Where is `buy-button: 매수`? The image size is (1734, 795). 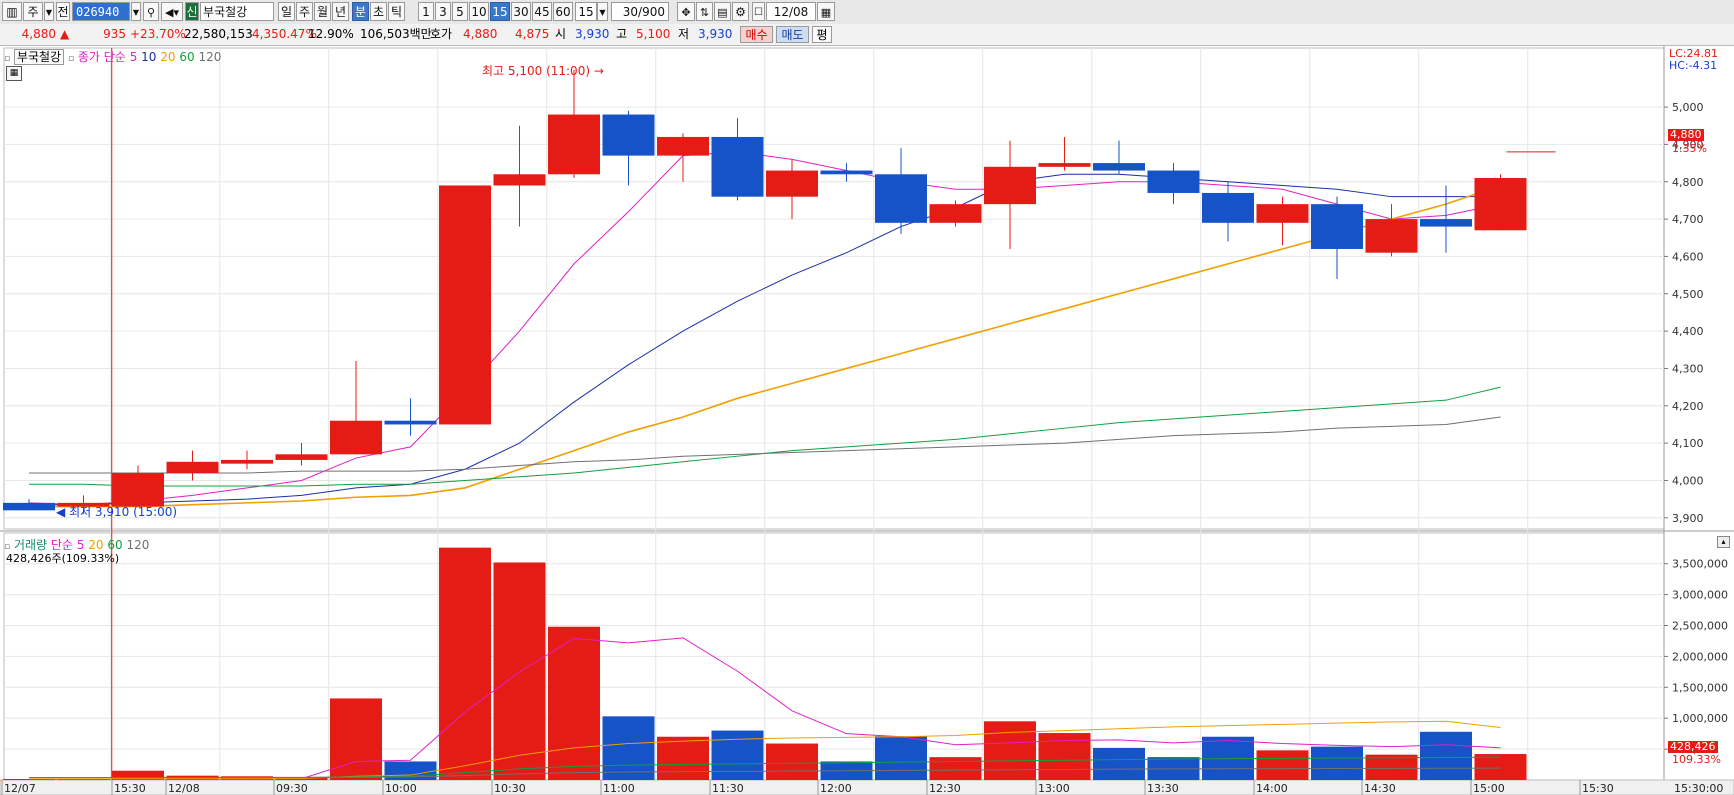
buy-button: 매수 is located at coordinates (756, 34).